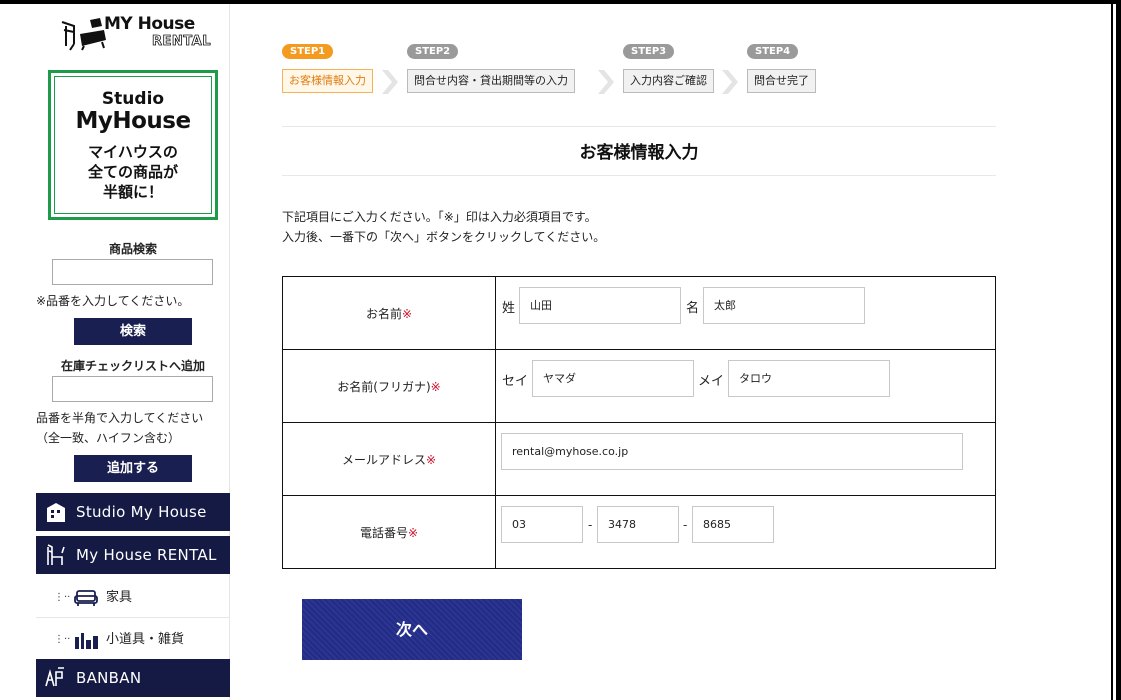 The image size is (1121, 700). I want to click on form-row-email: メールアドレス※ rental@myhose.co.jp, so click(639, 459).